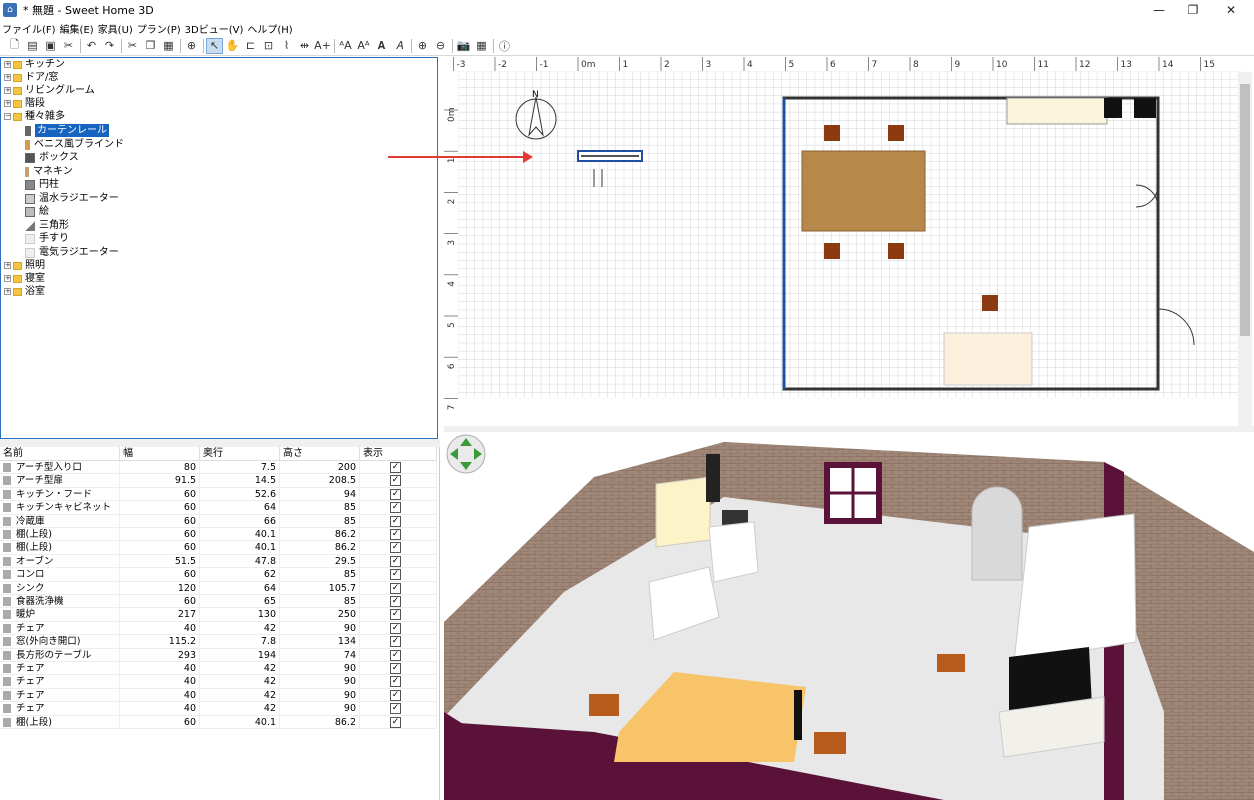 Image resolution: width=1254 pixels, height=800 pixels. Describe the element at coordinates (1057, 111) in the screenshot. I see `kitchen-cabinets` at that location.